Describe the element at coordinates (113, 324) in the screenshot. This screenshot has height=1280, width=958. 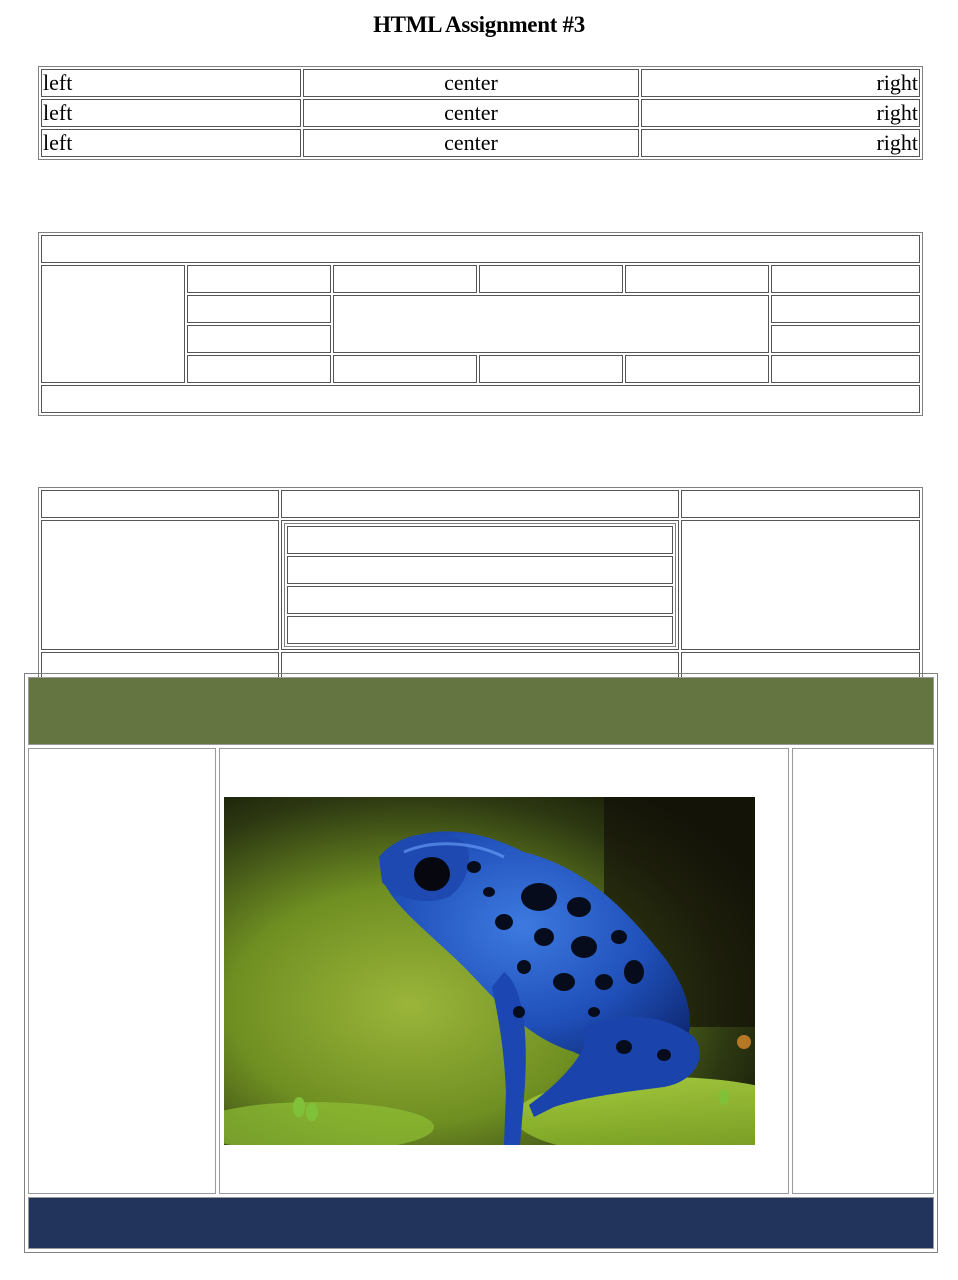
I see `left-rowspan-cell` at that location.